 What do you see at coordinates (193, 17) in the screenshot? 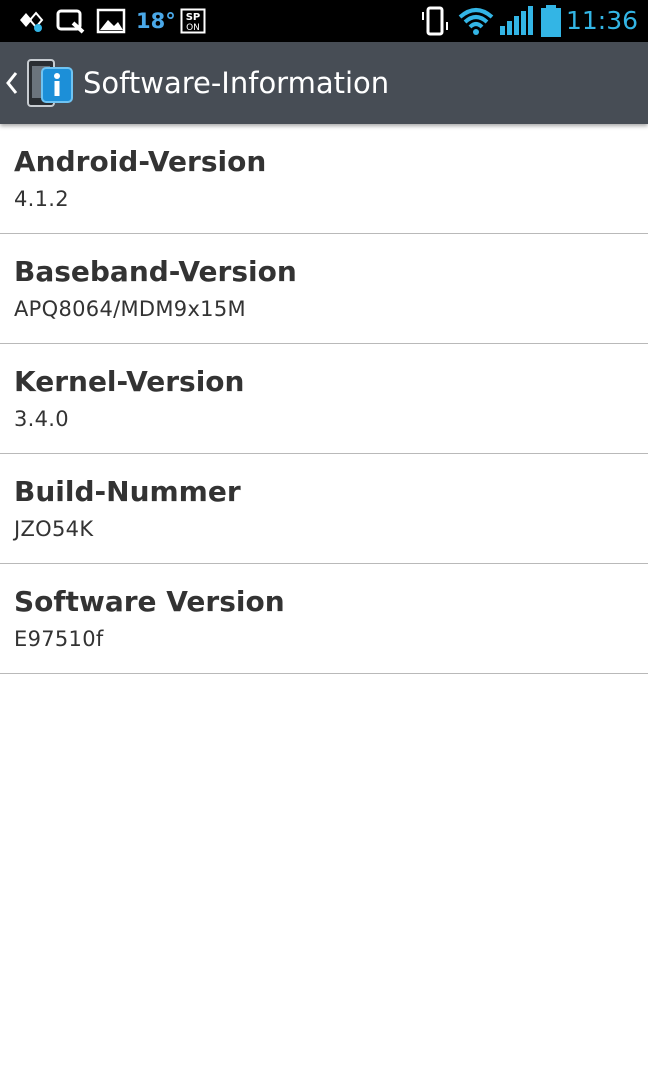
I see `sp-badge-top: SP` at bounding box center [193, 17].